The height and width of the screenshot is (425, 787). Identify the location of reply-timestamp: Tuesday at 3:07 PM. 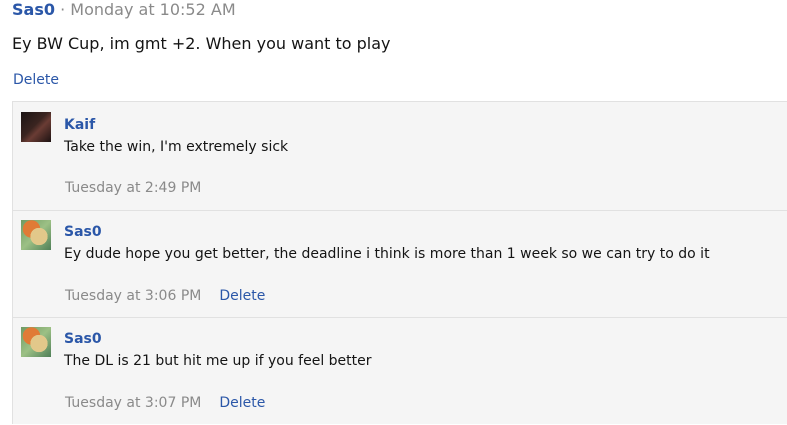
(133, 403).